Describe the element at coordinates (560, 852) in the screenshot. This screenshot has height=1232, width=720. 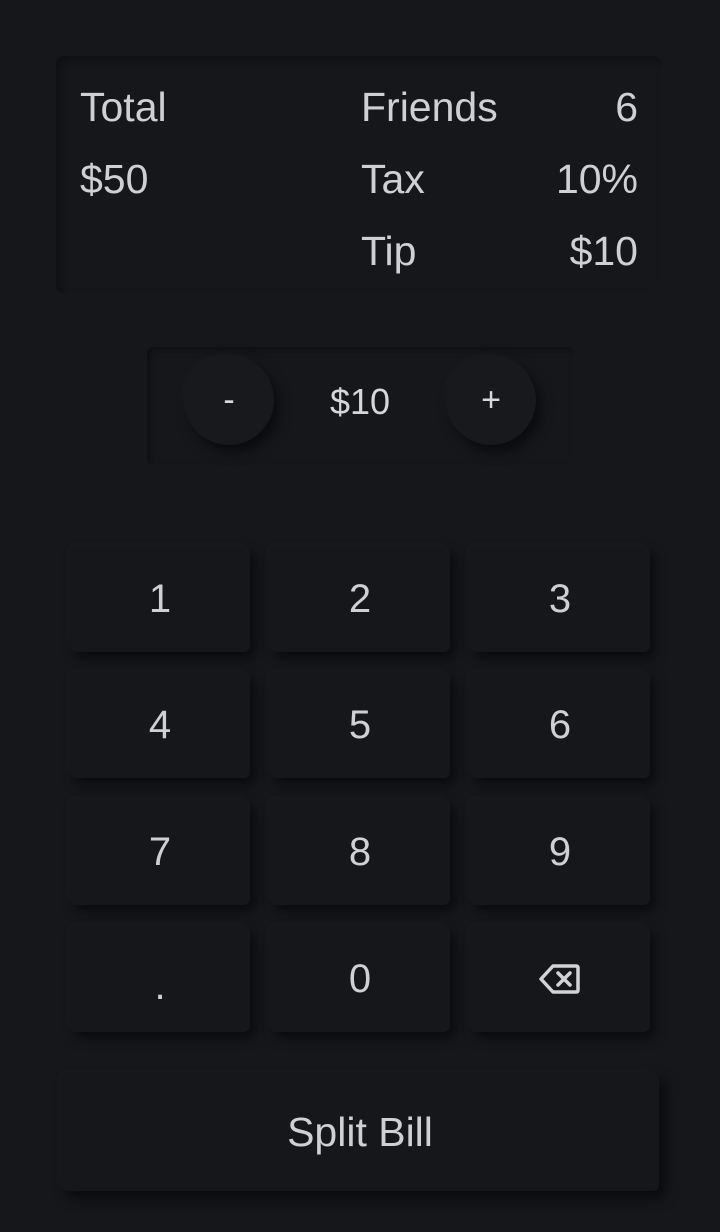
I see `key-9: 9` at that location.